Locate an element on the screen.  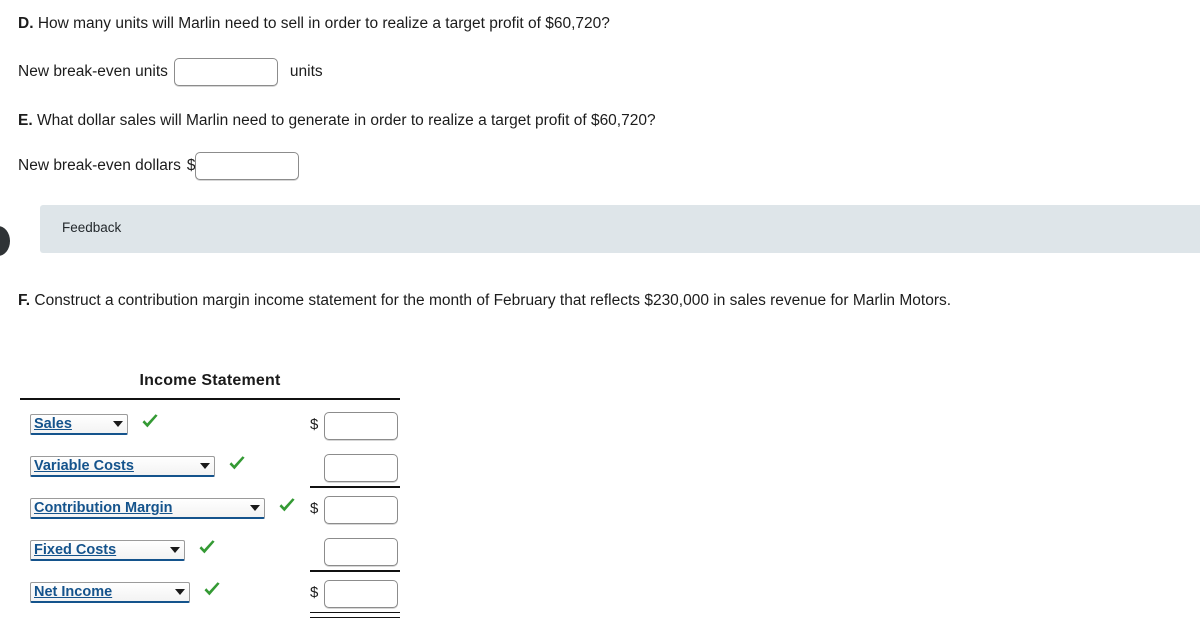
collapsed-panel-handle is located at coordinates (5, 241).